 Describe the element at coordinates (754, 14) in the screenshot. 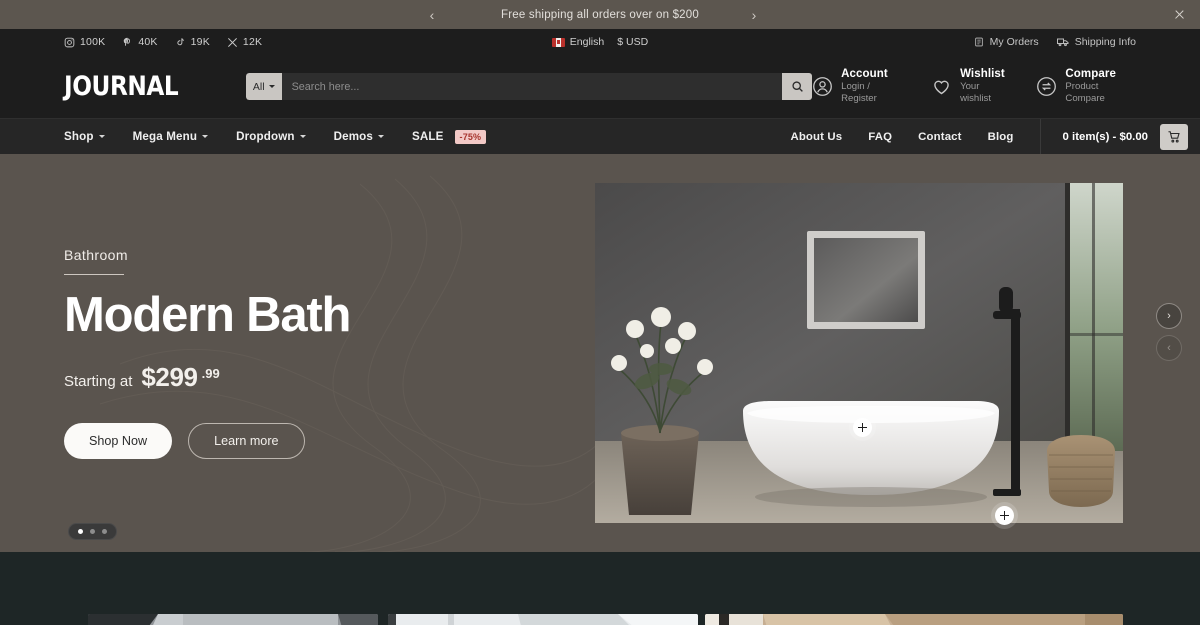

I see `announcement-next-icon: ›` at that location.